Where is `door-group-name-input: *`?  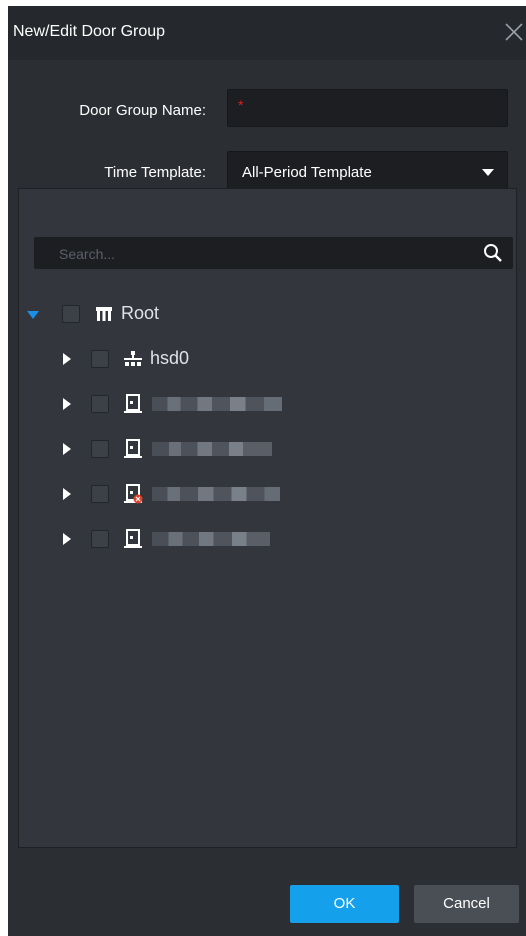
door-group-name-input: * is located at coordinates (367, 108).